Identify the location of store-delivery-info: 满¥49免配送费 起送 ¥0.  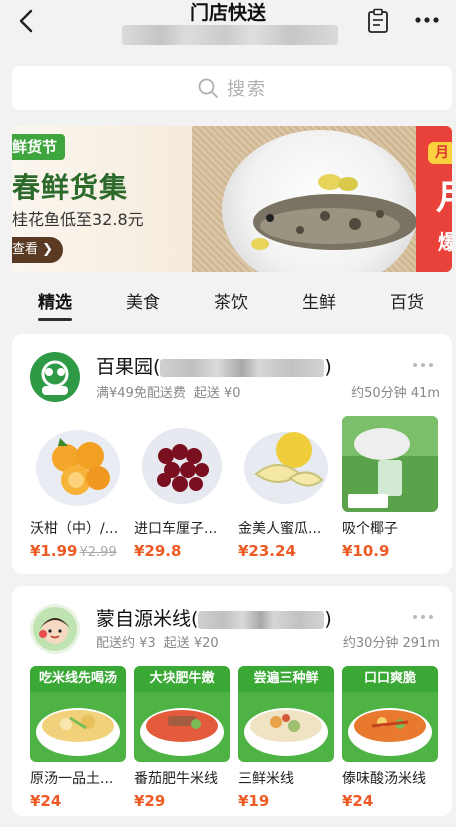
(172, 391).